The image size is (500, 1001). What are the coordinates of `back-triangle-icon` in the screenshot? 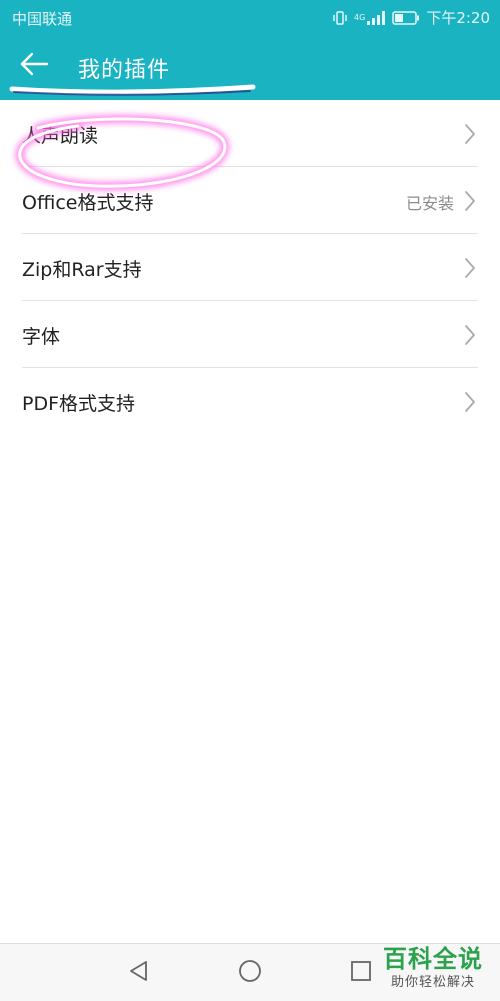 It's located at (139, 973).